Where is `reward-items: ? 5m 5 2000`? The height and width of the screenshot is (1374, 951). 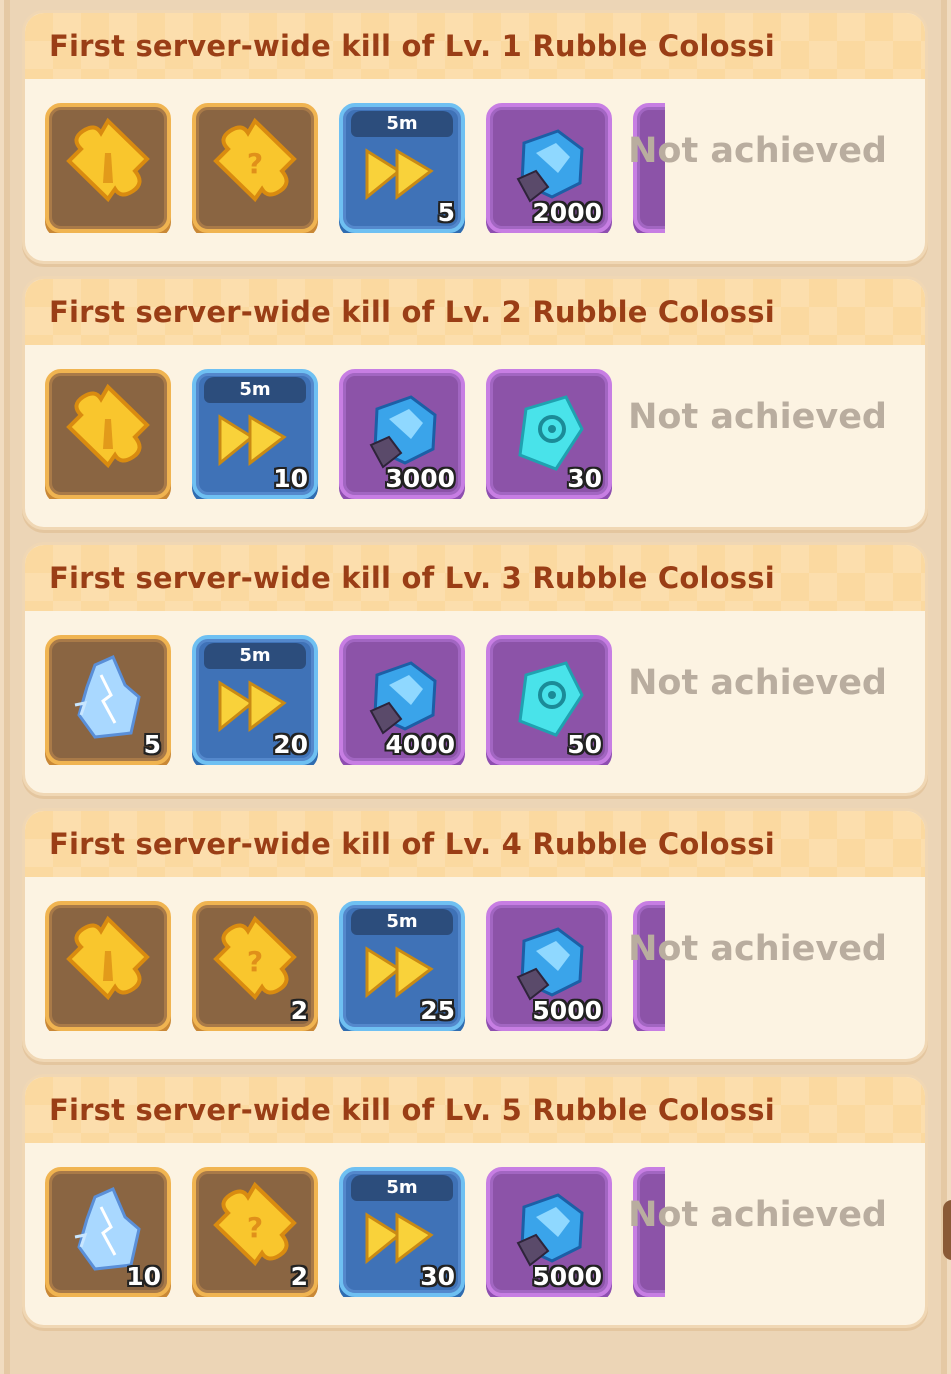
reward-items: ? 5m 5 2000 is located at coordinates (355, 168).